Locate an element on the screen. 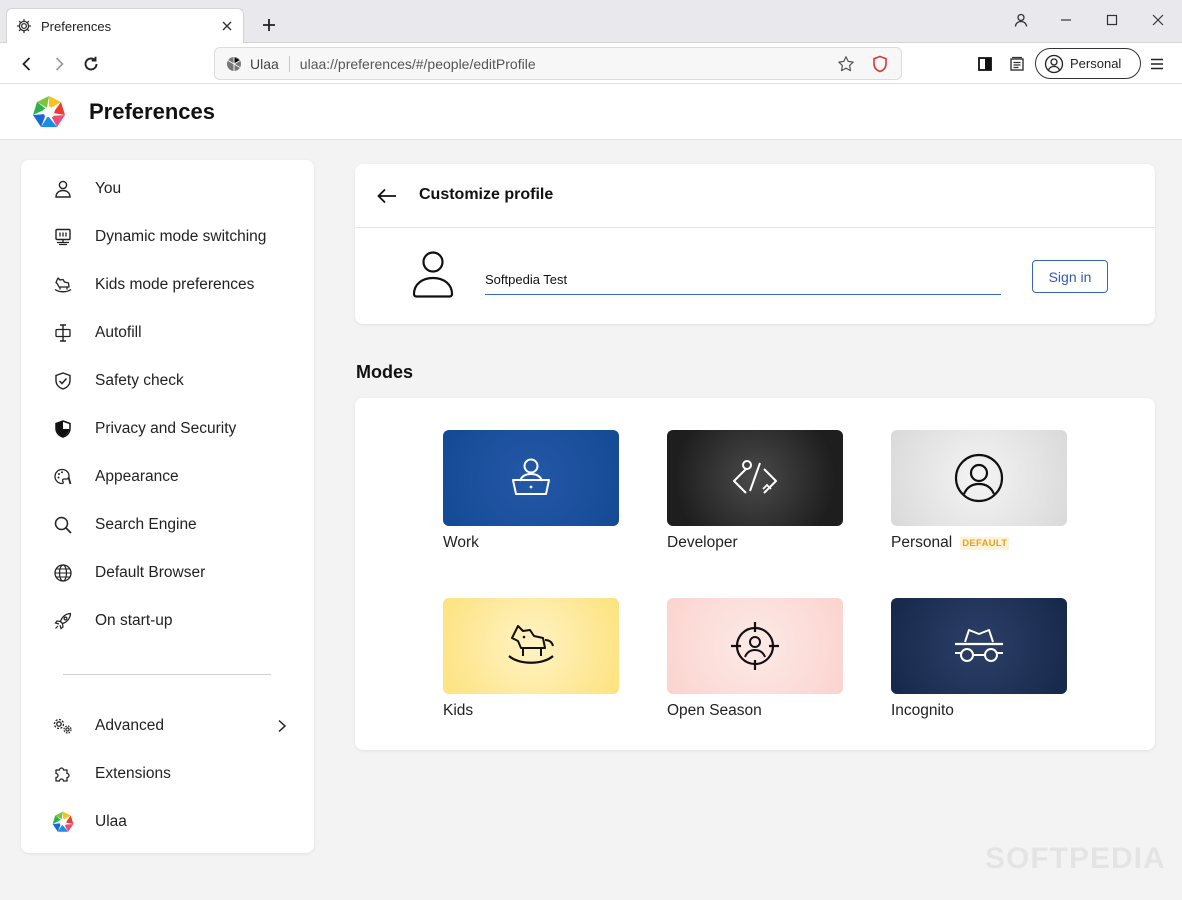 Image resolution: width=1182 pixels, height=900 pixels. sidebar-item-safety-check: Safety check is located at coordinates (167, 381).